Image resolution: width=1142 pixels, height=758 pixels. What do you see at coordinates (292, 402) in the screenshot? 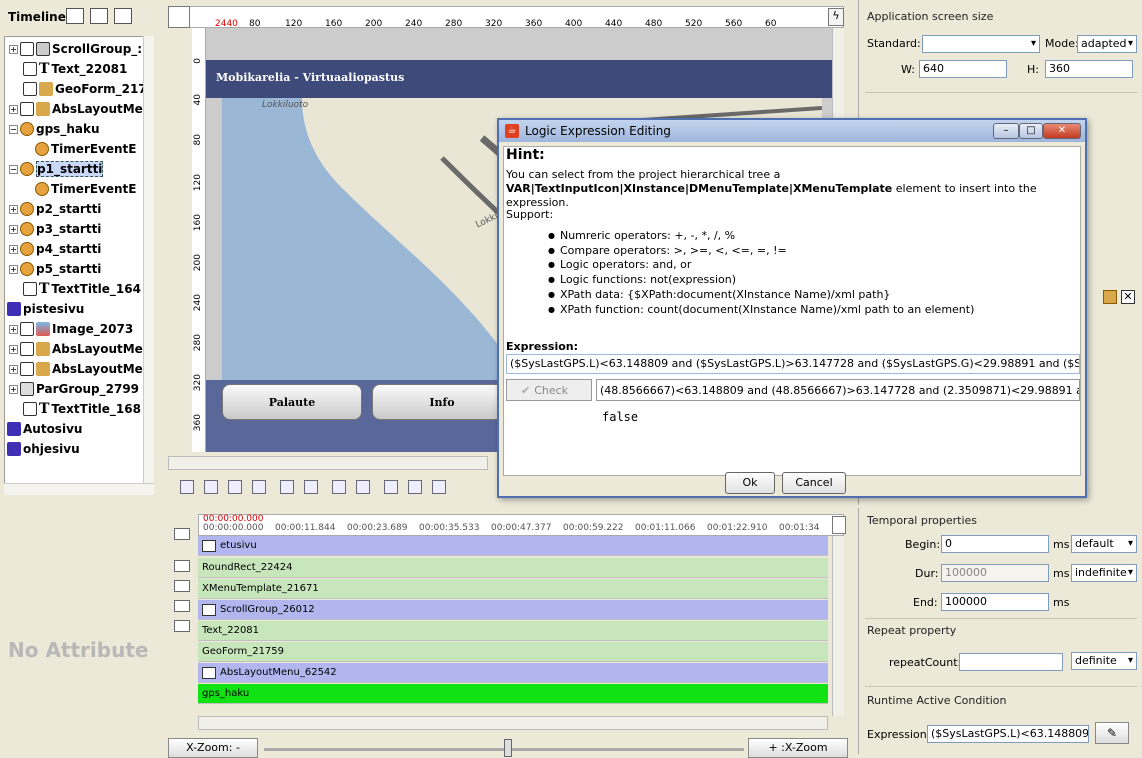
I see `palaute-button: Palaute` at bounding box center [292, 402].